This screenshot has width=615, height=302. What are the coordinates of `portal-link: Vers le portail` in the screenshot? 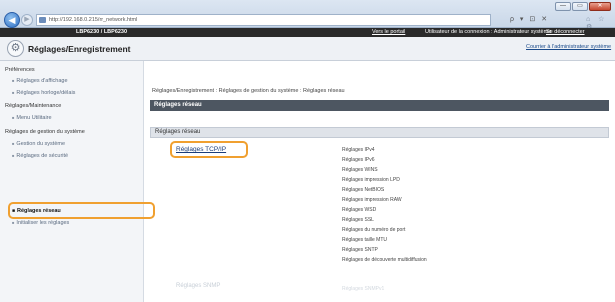 It's located at (388, 32).